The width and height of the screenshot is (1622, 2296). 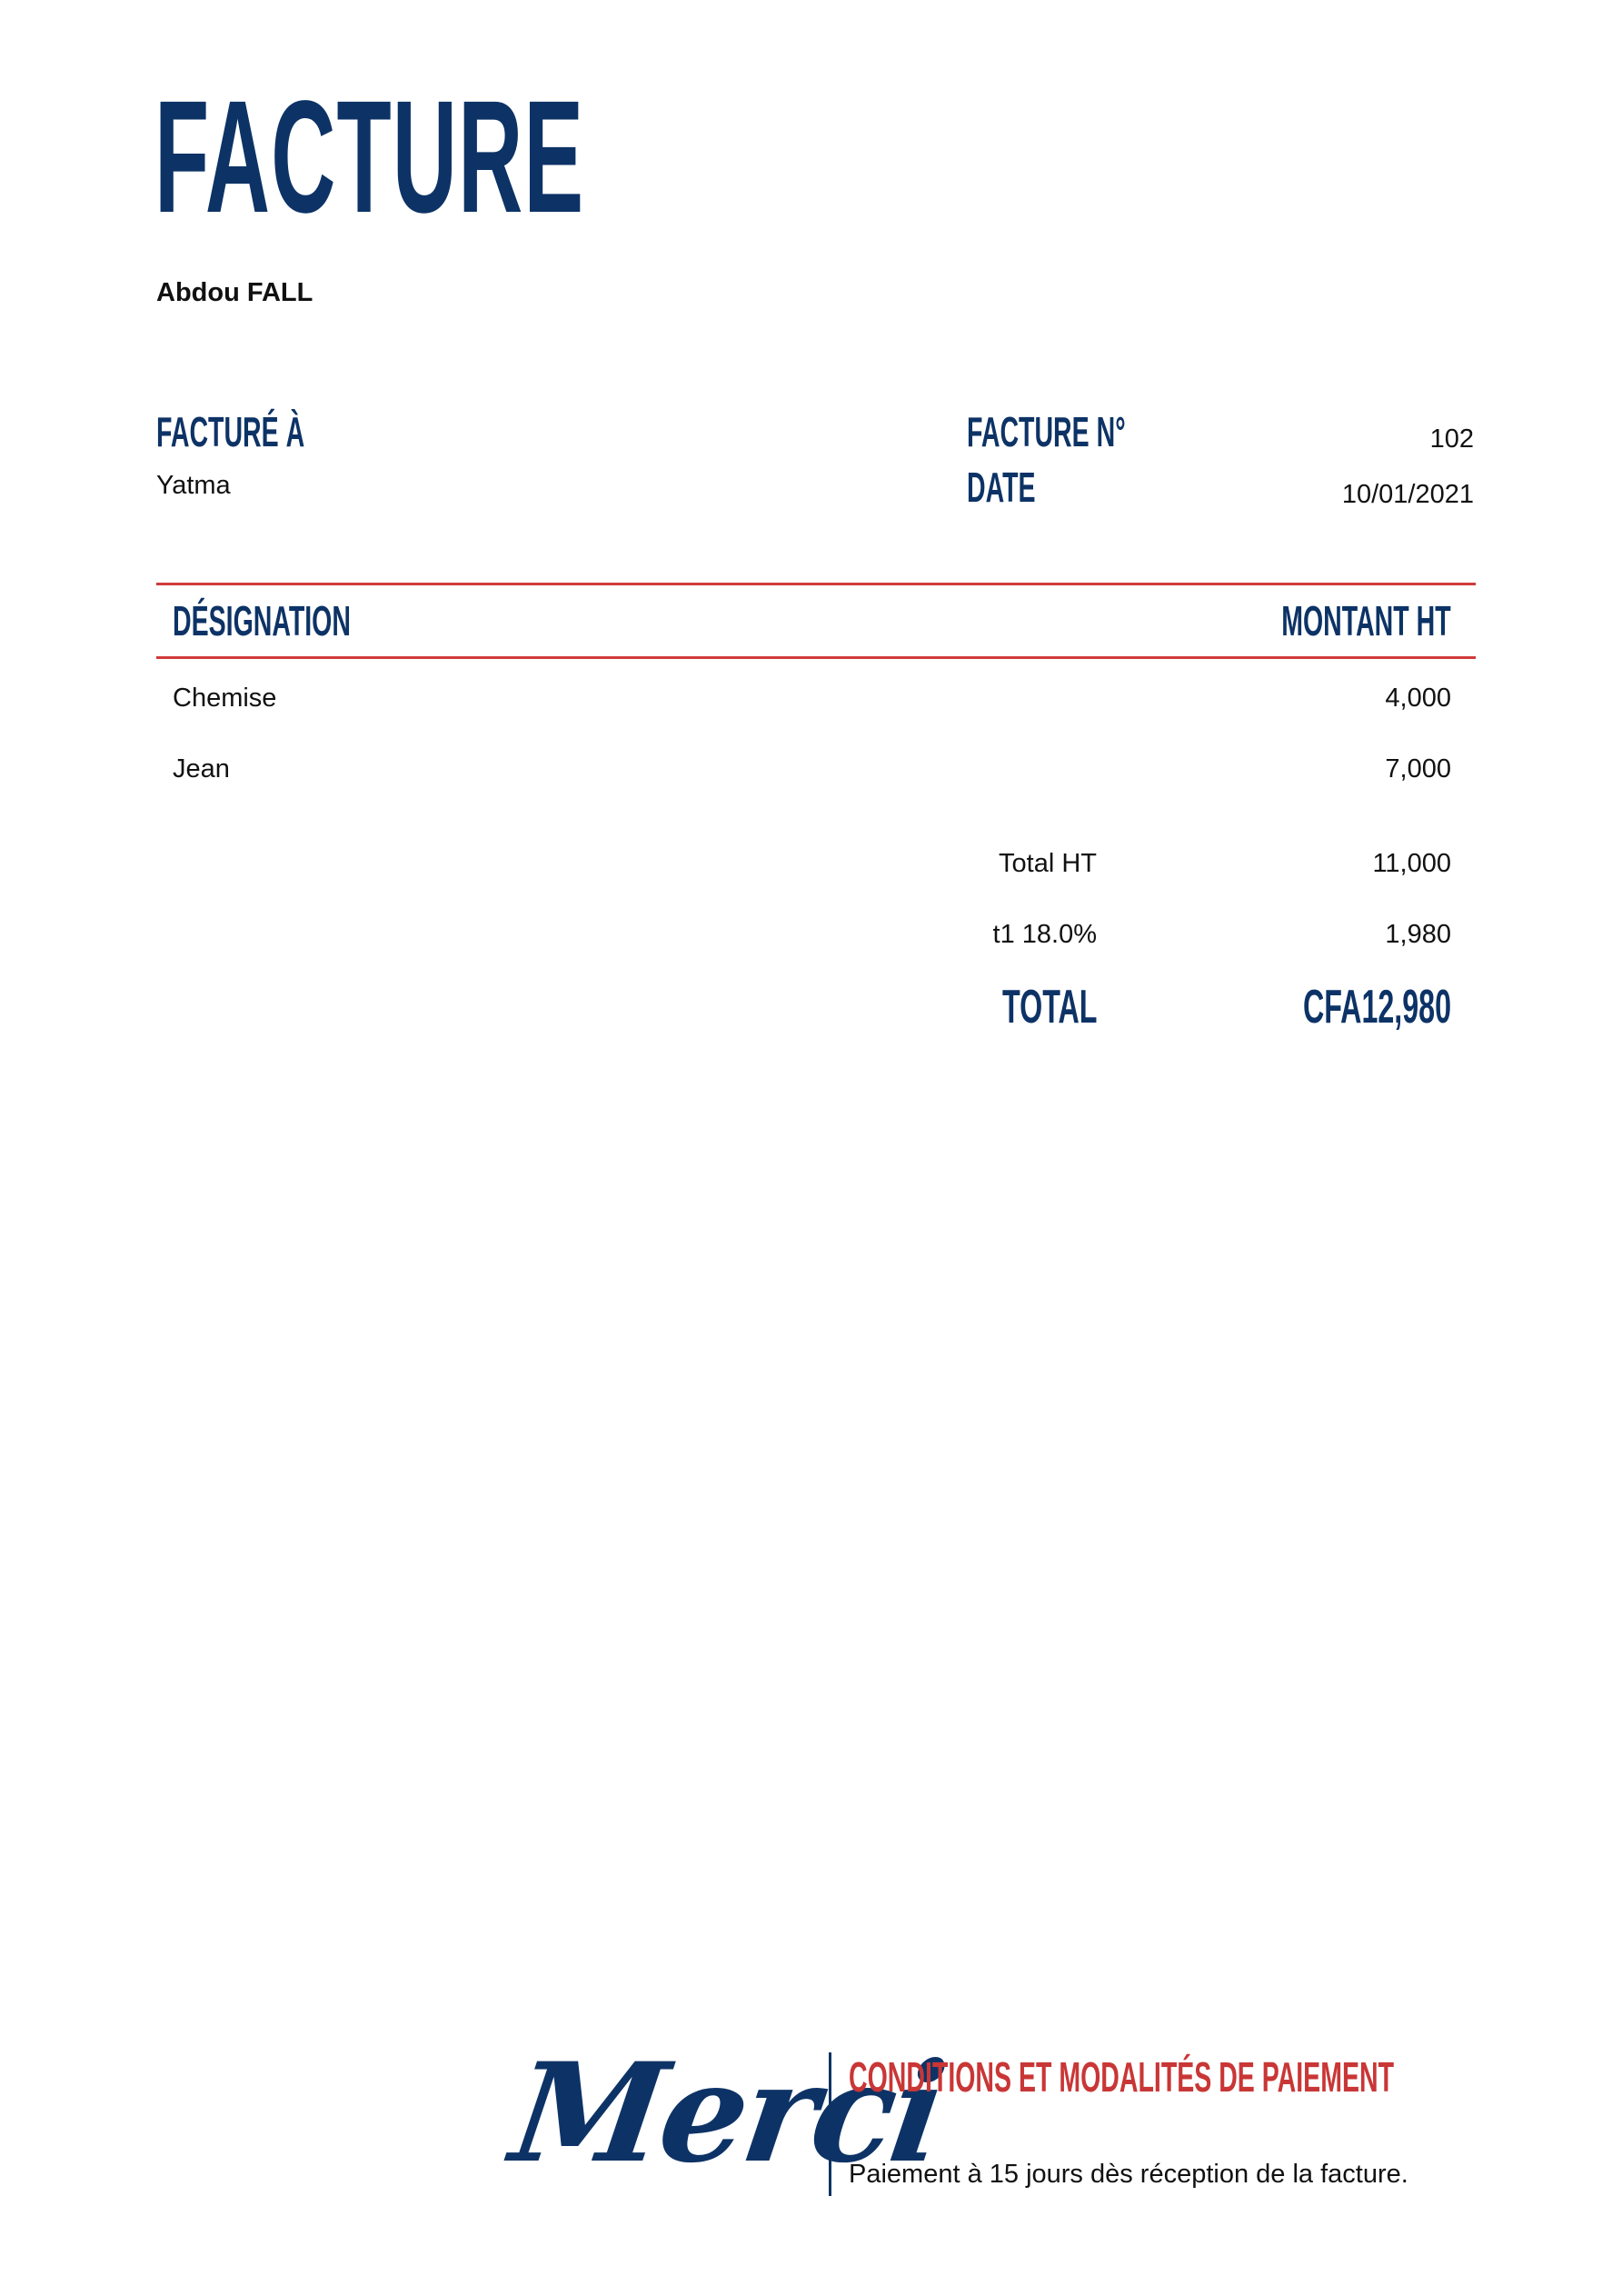 I want to click on column-header-amount: MONTANT HT, so click(x=1366, y=620).